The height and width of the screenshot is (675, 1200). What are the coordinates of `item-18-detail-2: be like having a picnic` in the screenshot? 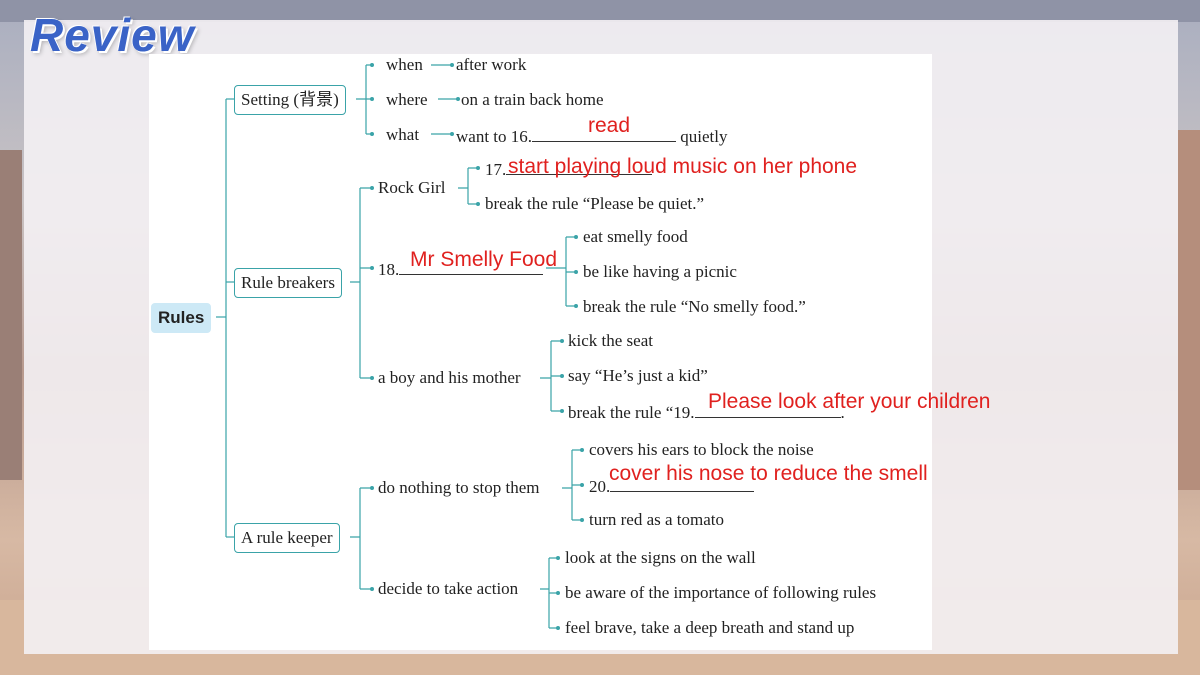 It's located at (660, 271).